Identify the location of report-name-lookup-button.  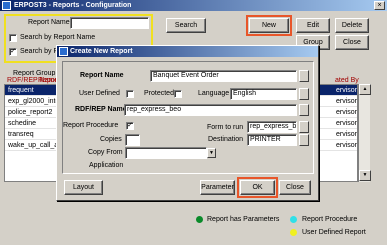
(304, 76).